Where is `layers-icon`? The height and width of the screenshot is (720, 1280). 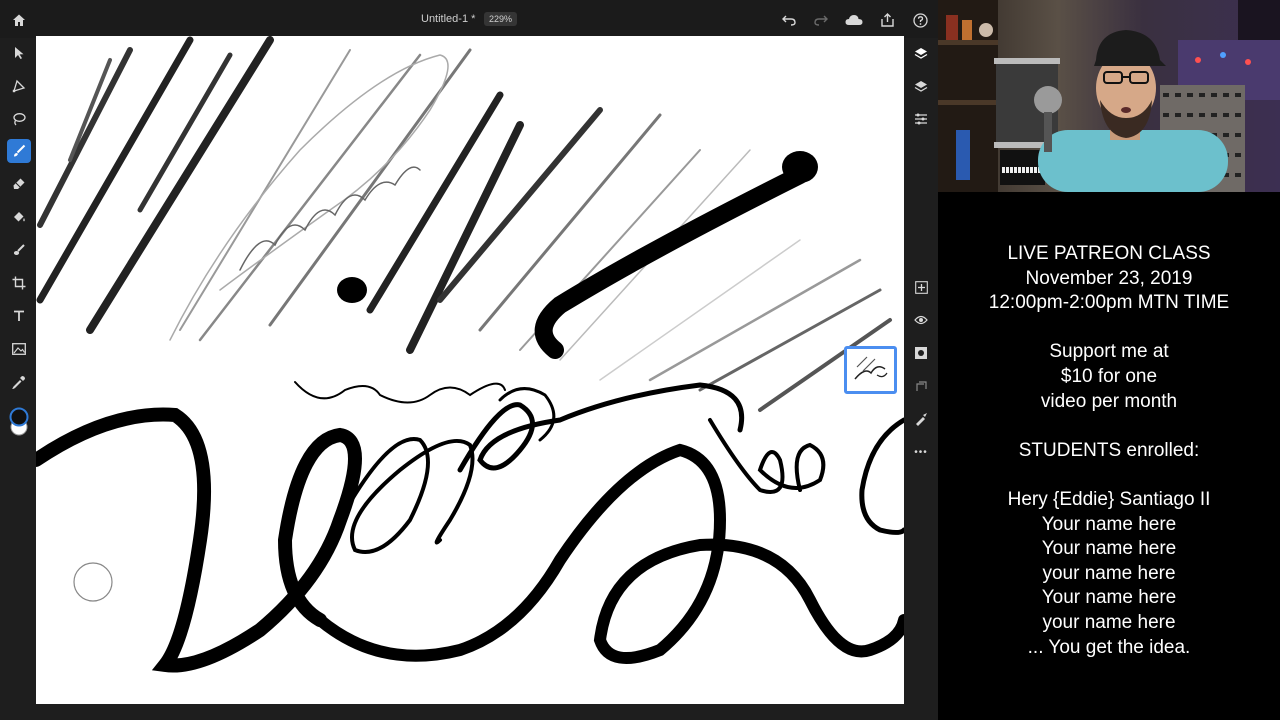
layers-icon is located at coordinates (921, 54).